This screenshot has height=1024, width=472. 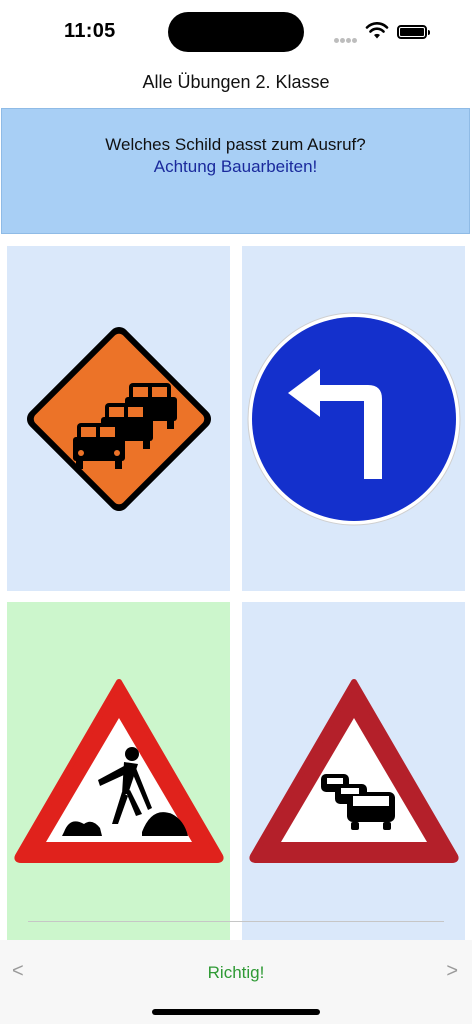 What do you see at coordinates (377, 30) in the screenshot?
I see `wifi-icon` at bounding box center [377, 30].